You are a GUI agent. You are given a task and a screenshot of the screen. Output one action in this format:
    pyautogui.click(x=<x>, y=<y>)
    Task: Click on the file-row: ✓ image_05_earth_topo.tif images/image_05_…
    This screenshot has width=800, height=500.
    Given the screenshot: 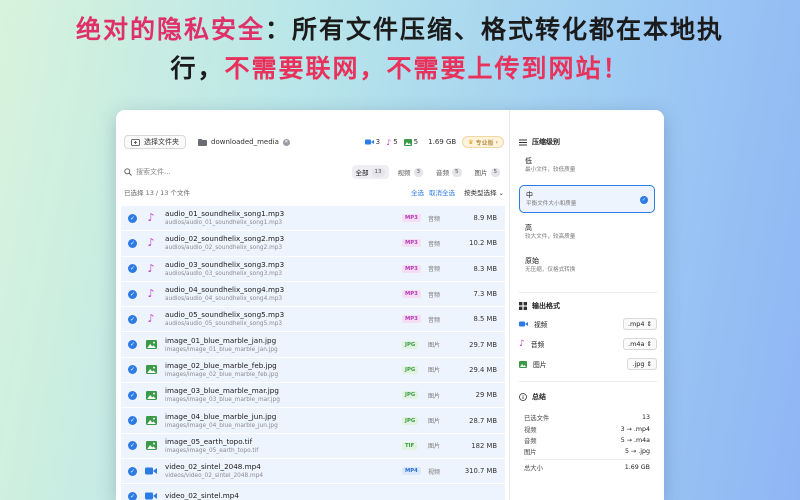 What is the action you would take?
    pyautogui.click(x=313, y=446)
    